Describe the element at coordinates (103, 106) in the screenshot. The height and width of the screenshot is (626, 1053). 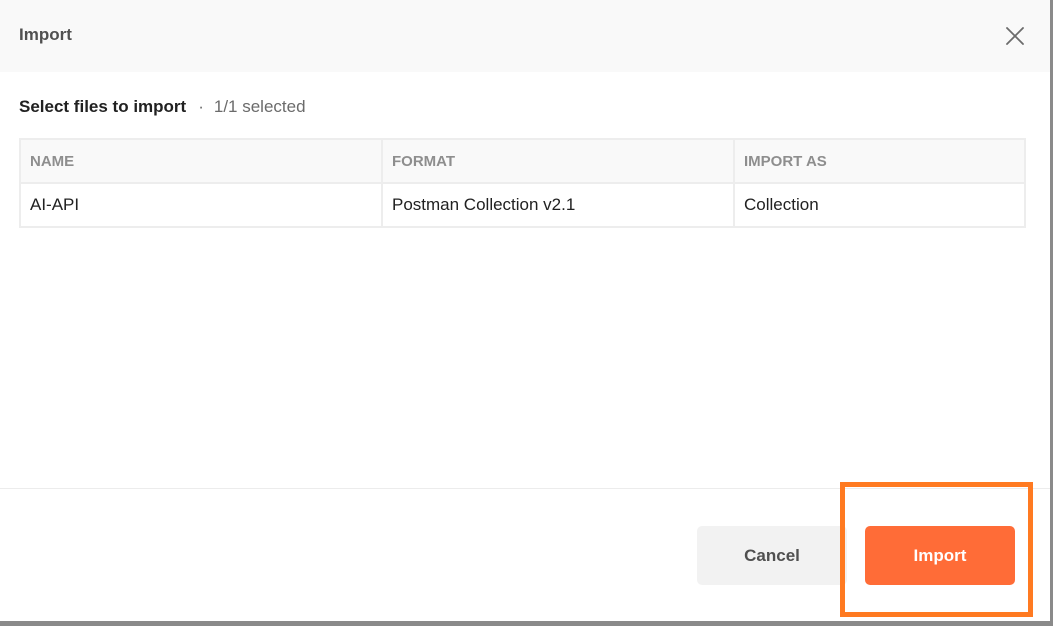
I see `select-files-label: Select files to import` at that location.